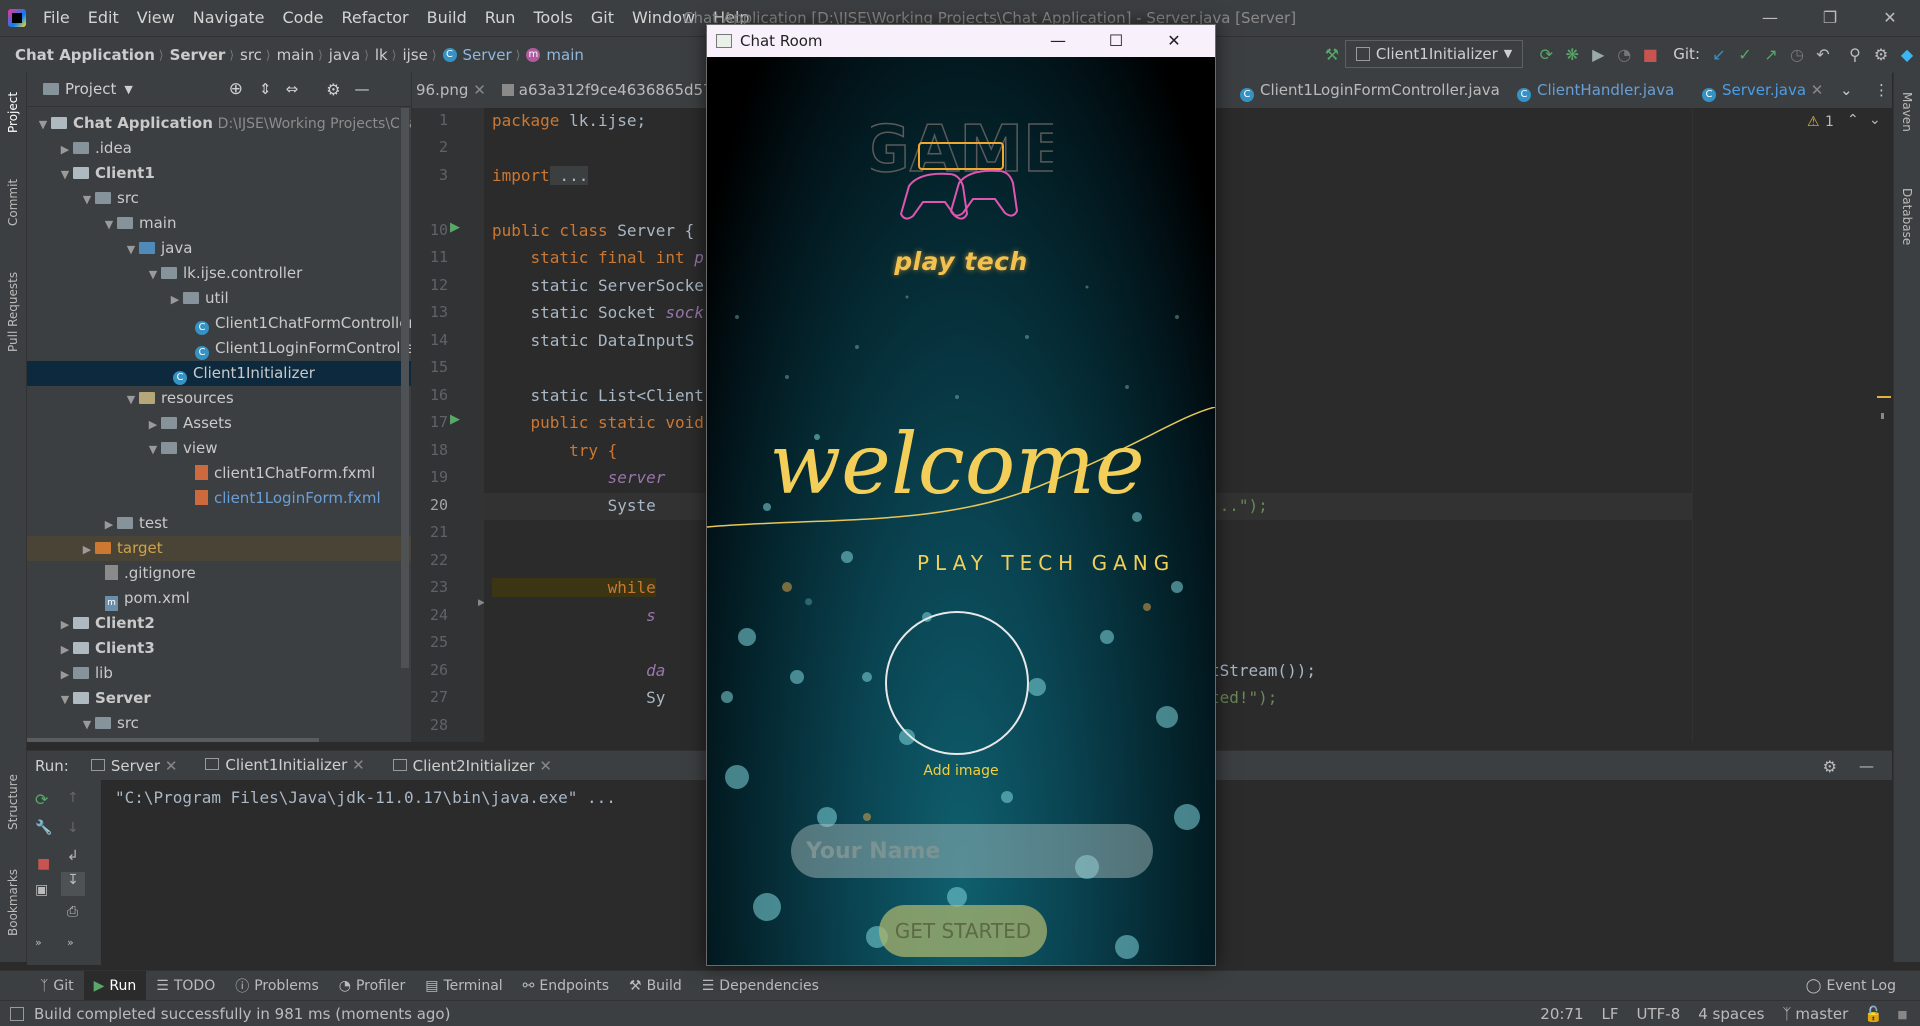 This screenshot has width=1920, height=1026. What do you see at coordinates (219, 423) in the screenshot?
I see `tree-item: ▶ Assets` at bounding box center [219, 423].